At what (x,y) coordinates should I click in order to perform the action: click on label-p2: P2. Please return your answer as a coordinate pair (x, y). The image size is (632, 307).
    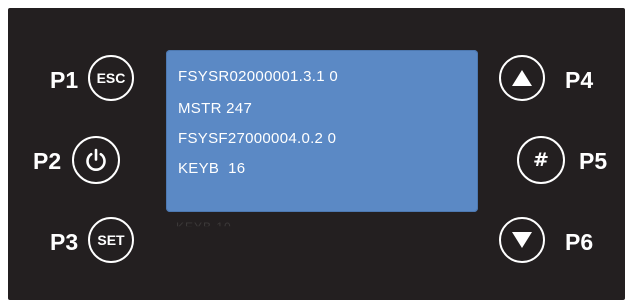
    Looking at the image, I should click on (47, 161).